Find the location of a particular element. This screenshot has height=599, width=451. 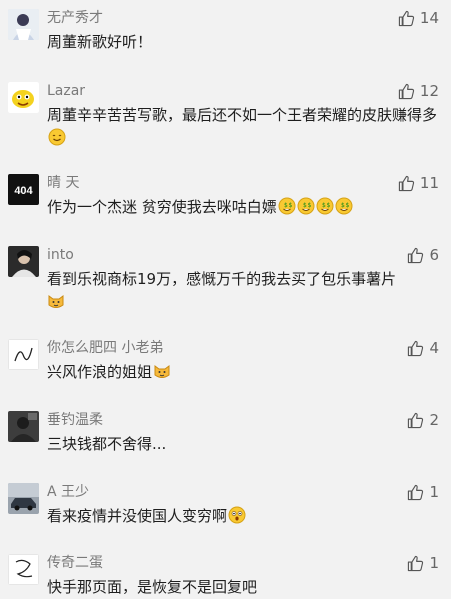

comment-text: 周董辛辛苦苦写歌，最后还不如一个王者荣耀的皮肤赚得多 is located at coordinates (244, 127).